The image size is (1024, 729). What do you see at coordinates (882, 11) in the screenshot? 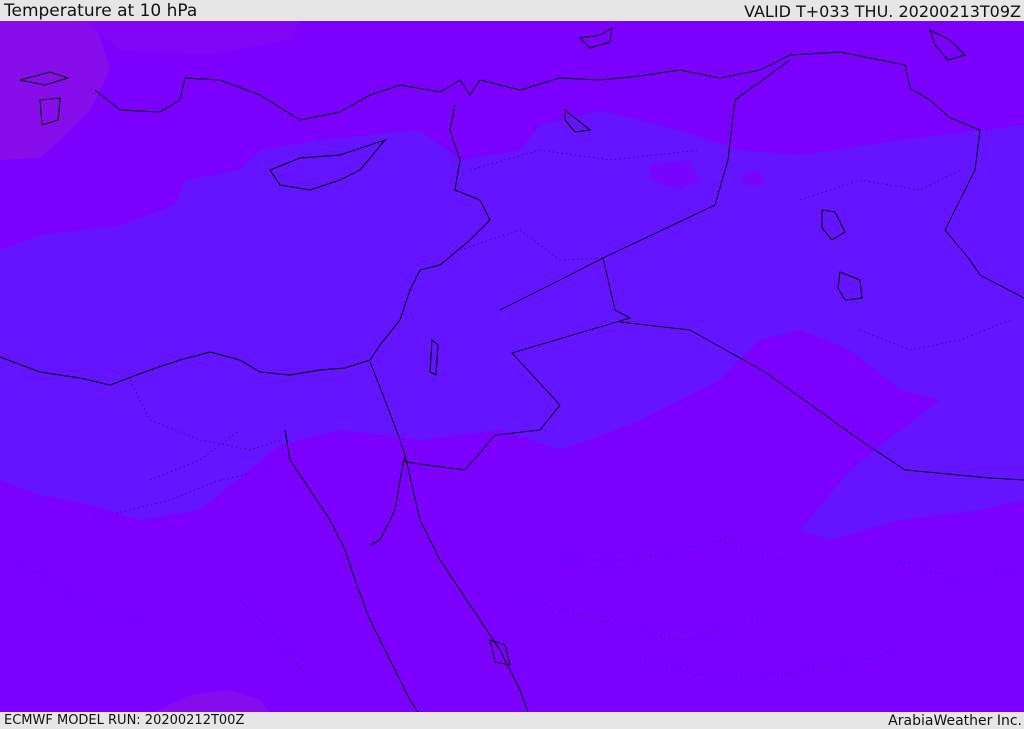
I see `valid-time: VALID T+033 THU. 20200213T09Z` at bounding box center [882, 11].